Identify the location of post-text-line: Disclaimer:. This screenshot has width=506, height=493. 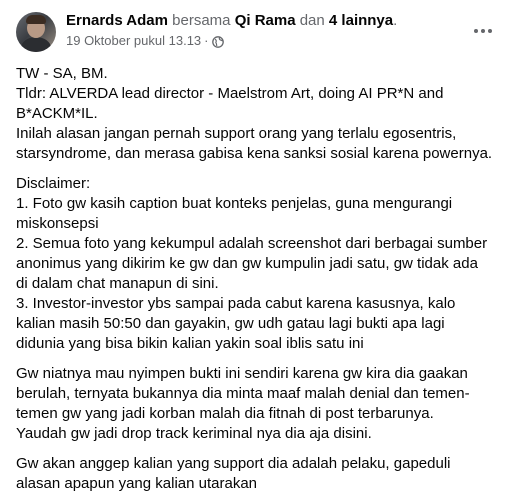
(53, 183).